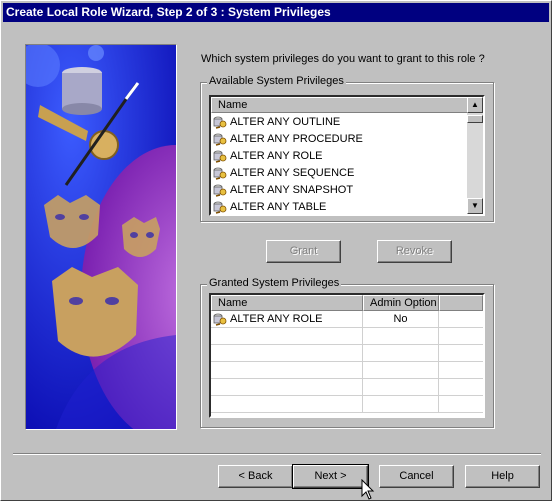 This screenshot has width=552, height=501. What do you see at coordinates (276, 155) in the screenshot?
I see `privilege-name: ALTER ANY ROLE` at bounding box center [276, 155].